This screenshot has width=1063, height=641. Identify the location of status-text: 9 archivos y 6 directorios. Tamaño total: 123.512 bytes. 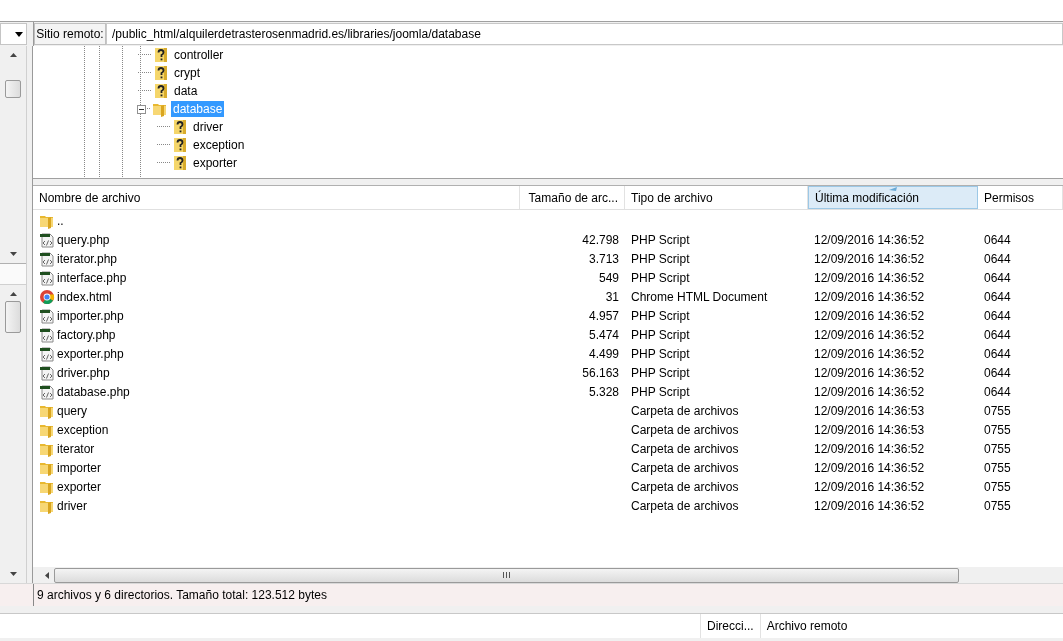
(181, 595).